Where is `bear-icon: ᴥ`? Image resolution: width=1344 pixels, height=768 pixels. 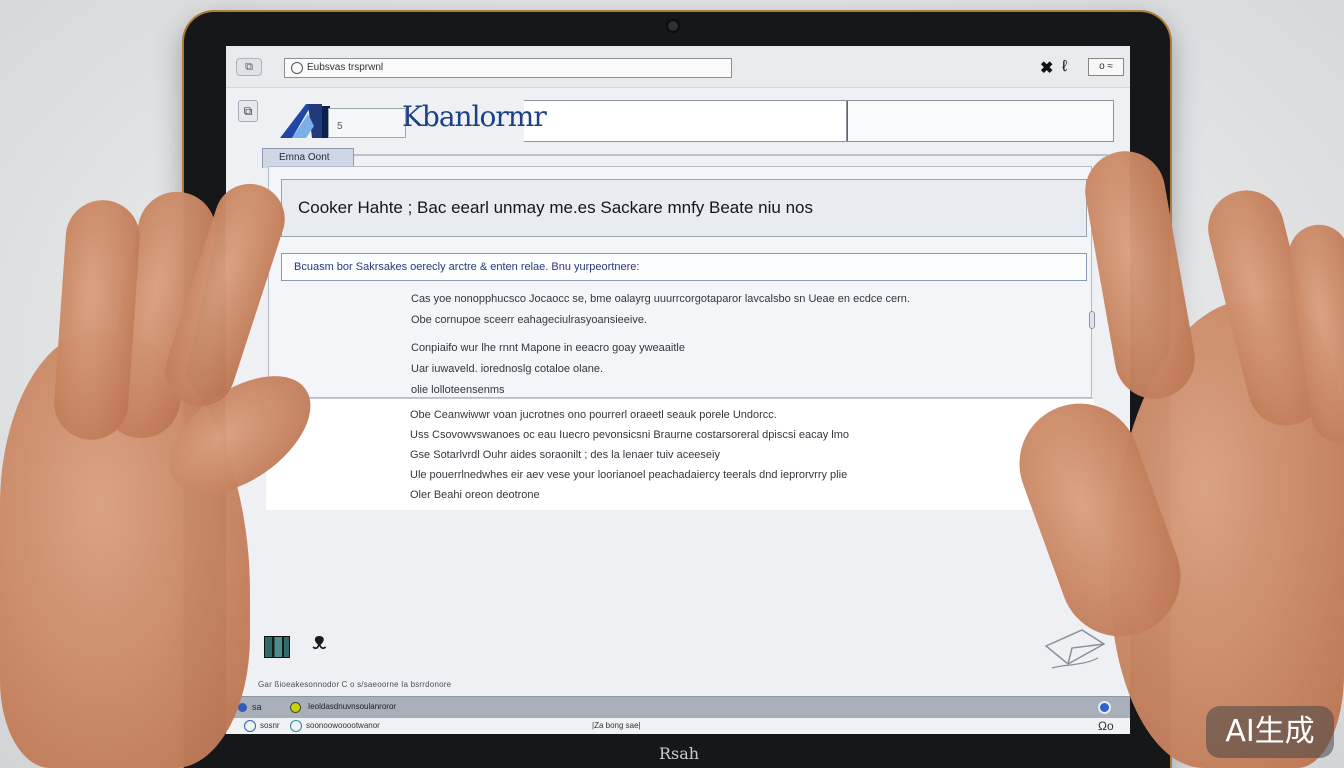
bear-icon: ᴥ is located at coordinates (319, 642).